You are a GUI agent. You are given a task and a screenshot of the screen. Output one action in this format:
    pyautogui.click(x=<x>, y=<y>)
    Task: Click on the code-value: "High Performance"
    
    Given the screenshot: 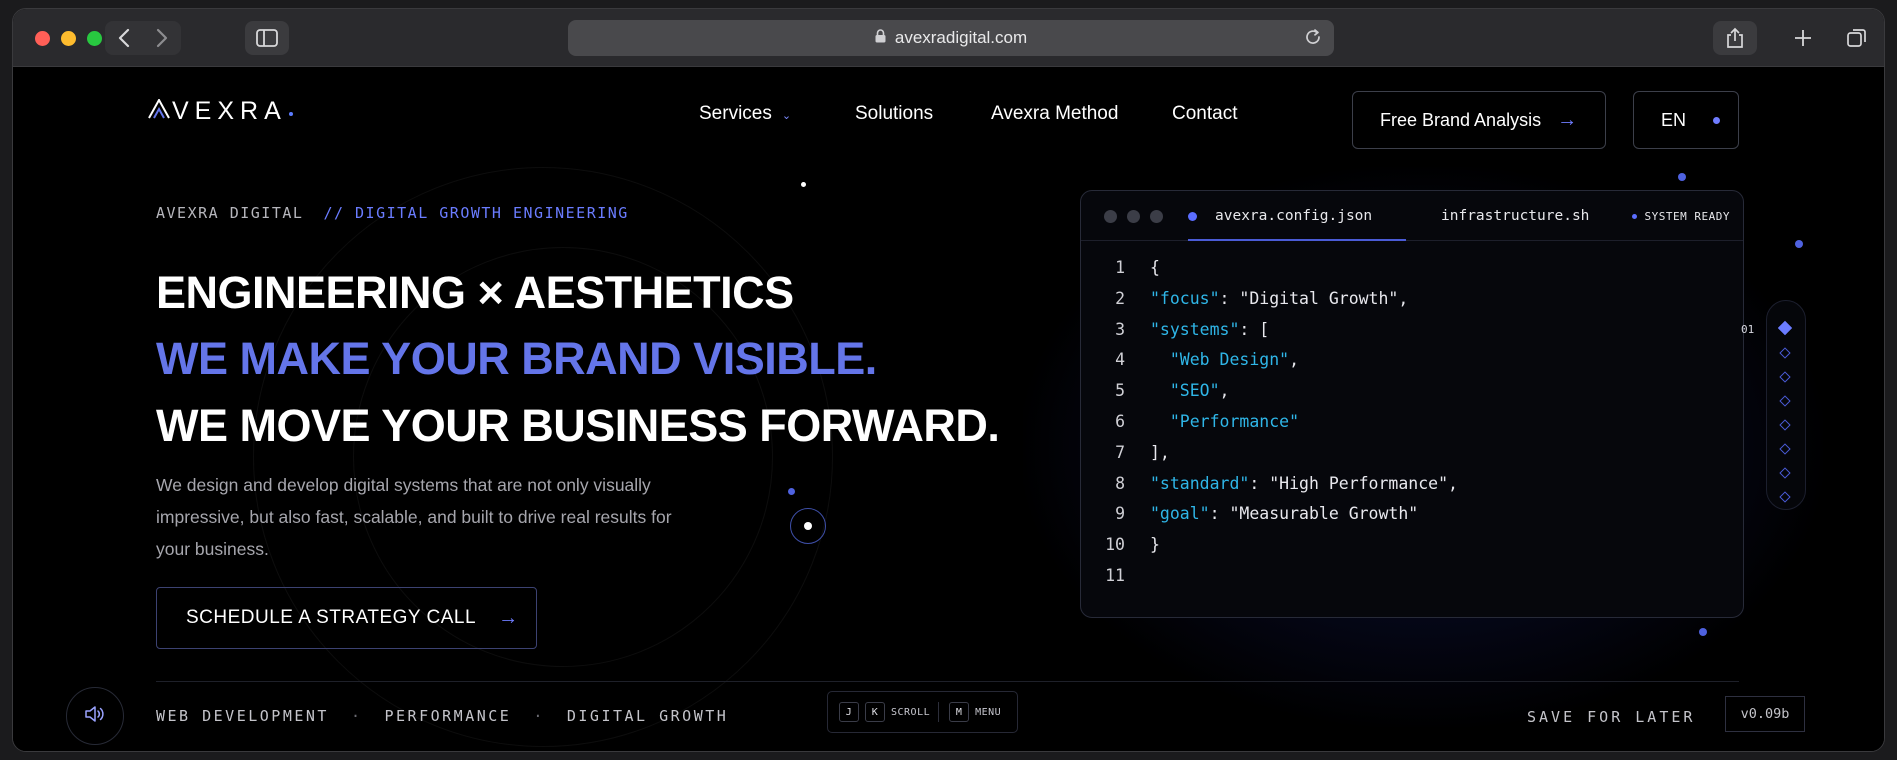 What is the action you would take?
    pyautogui.click(x=1359, y=483)
    